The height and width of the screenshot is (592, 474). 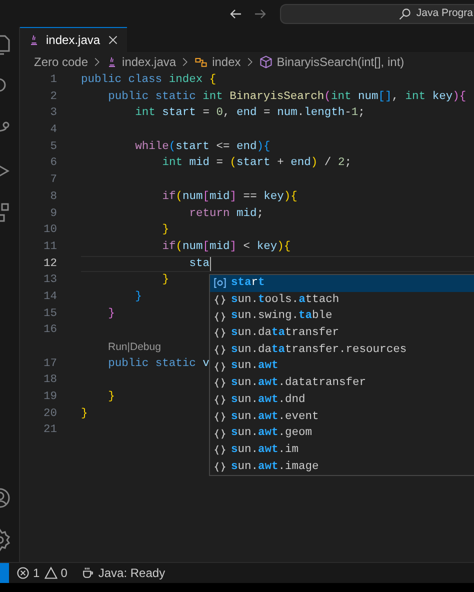 What do you see at coordinates (49, 414) in the screenshot?
I see `line-number: 20` at bounding box center [49, 414].